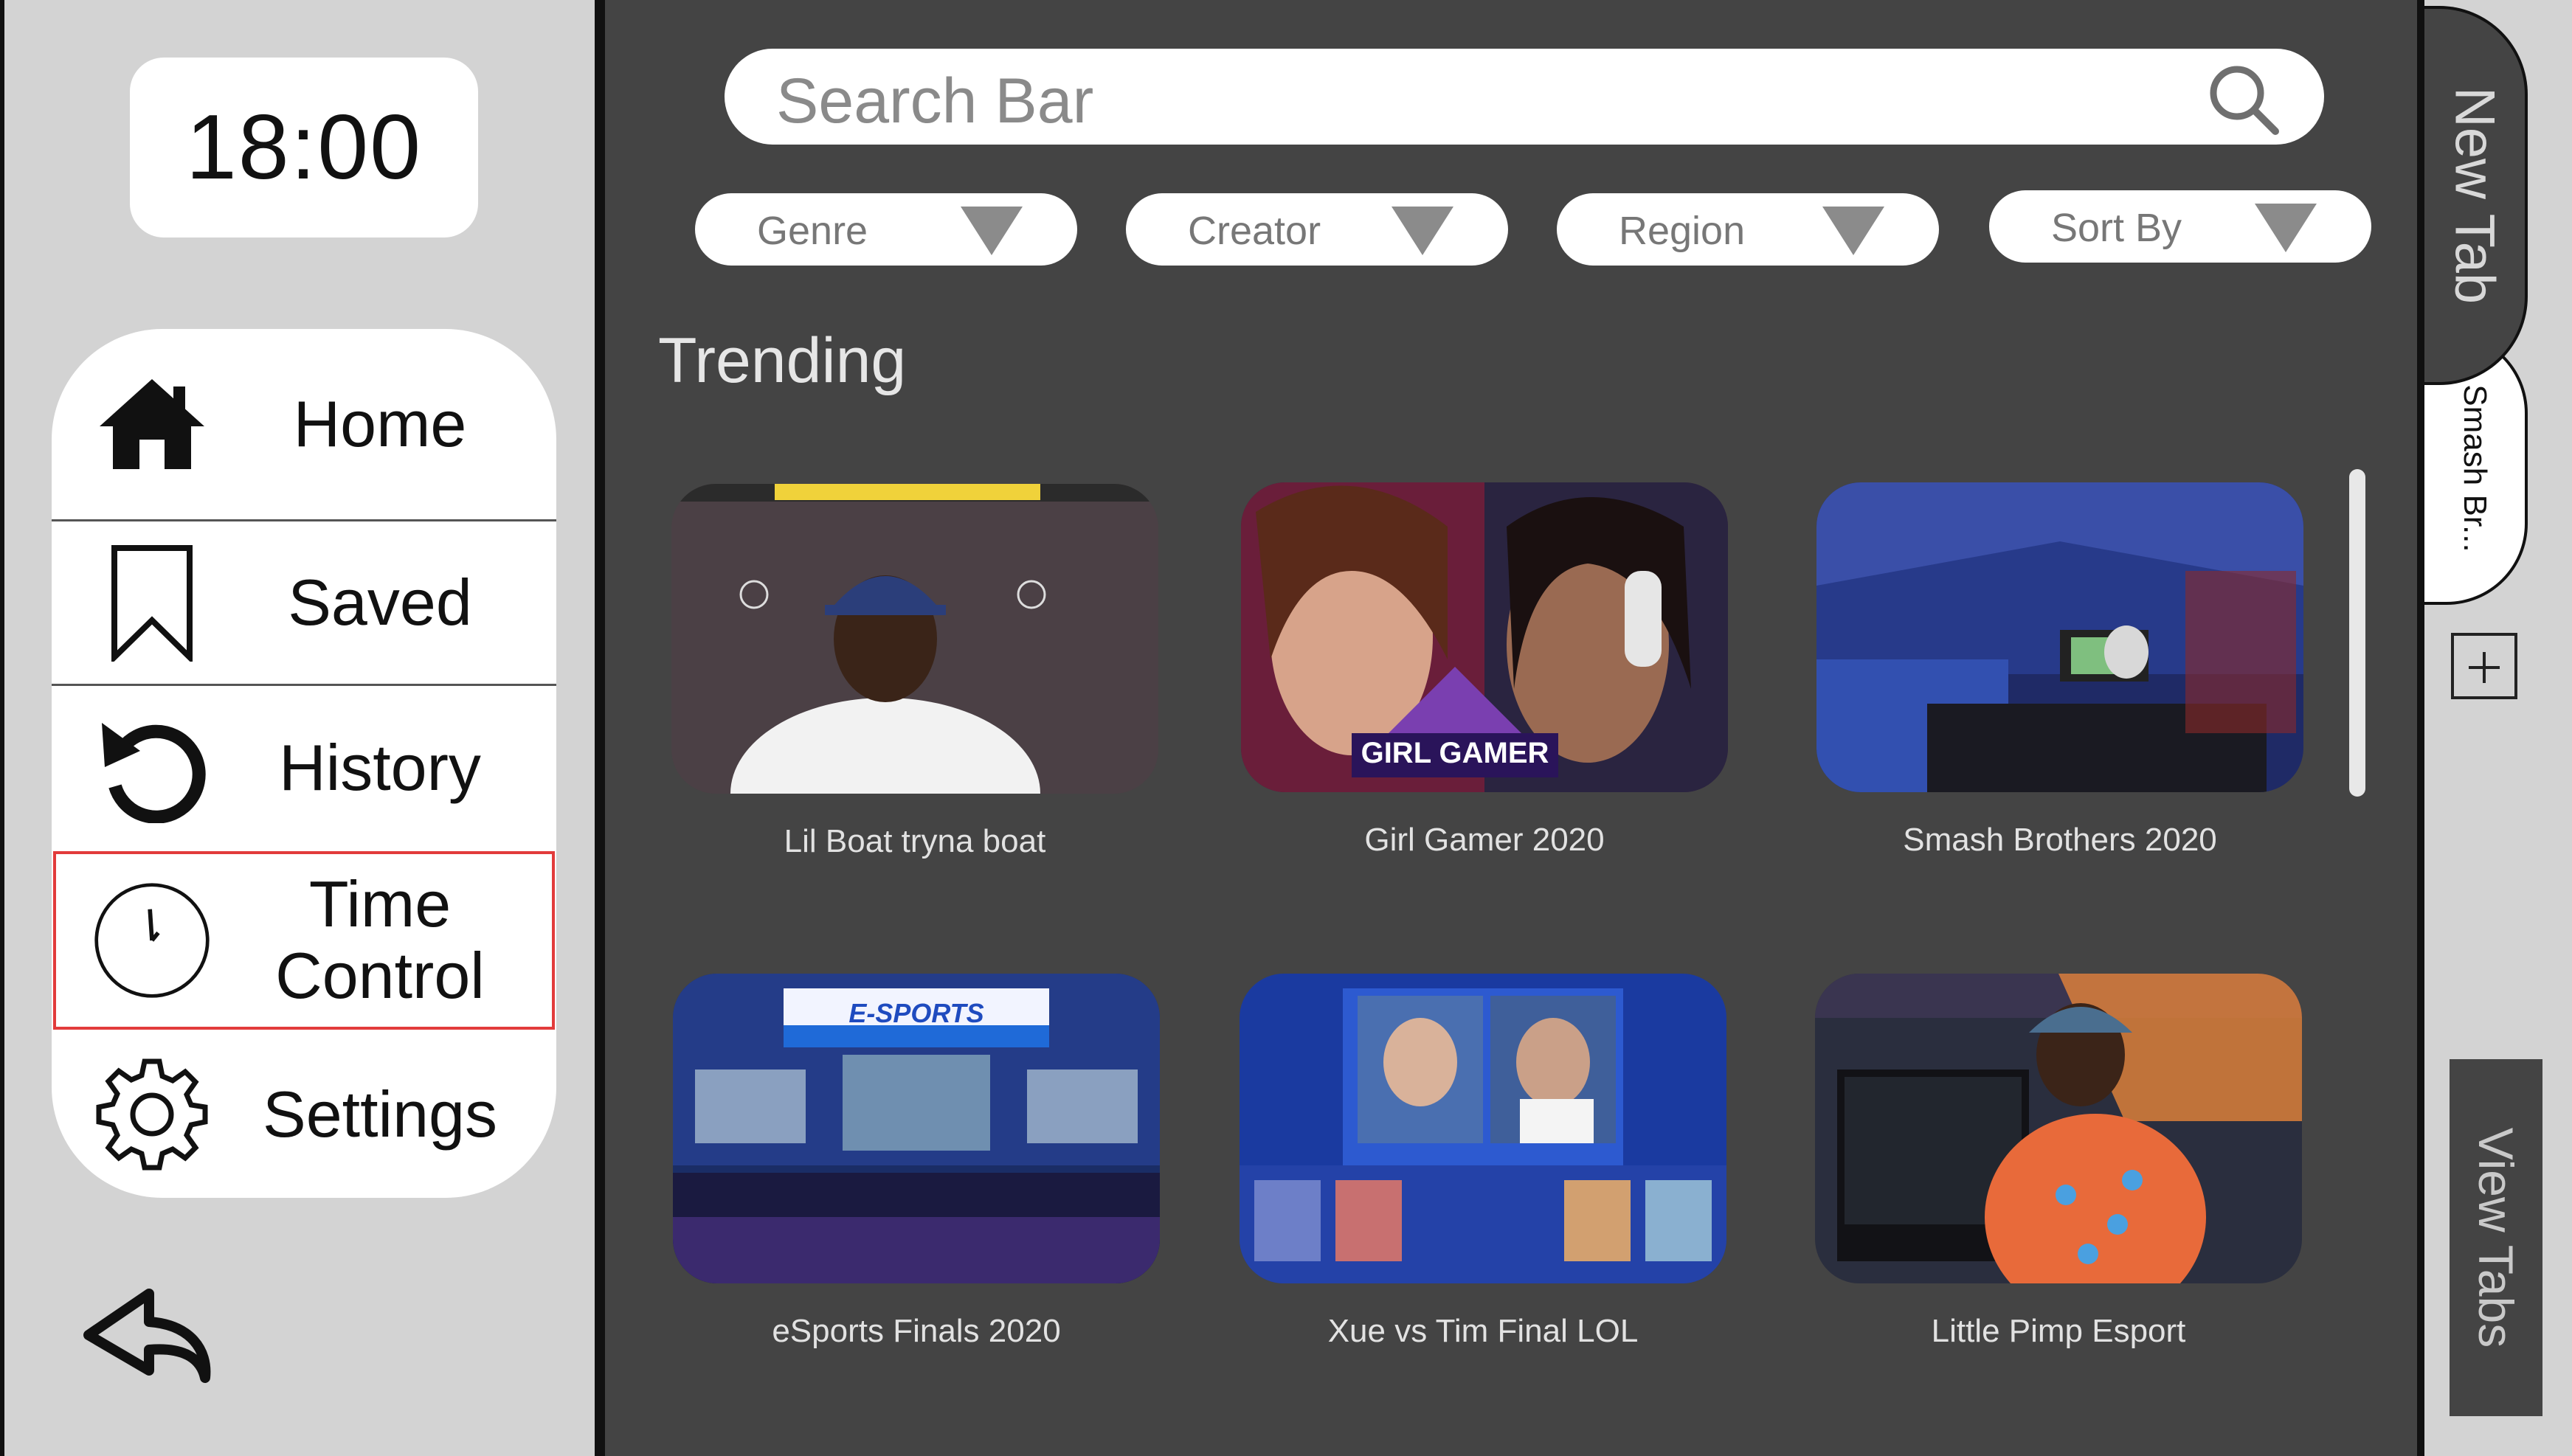 The image size is (2572, 1456). Describe the element at coordinates (380, 975) in the screenshot. I see `menu-label-time-control-line2: Control` at that location.